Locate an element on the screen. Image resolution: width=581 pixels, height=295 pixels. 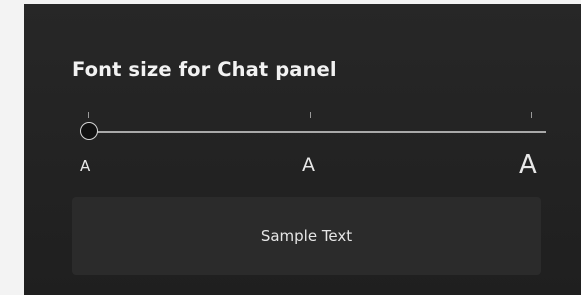
slider-tick-large is located at coordinates (531, 115).